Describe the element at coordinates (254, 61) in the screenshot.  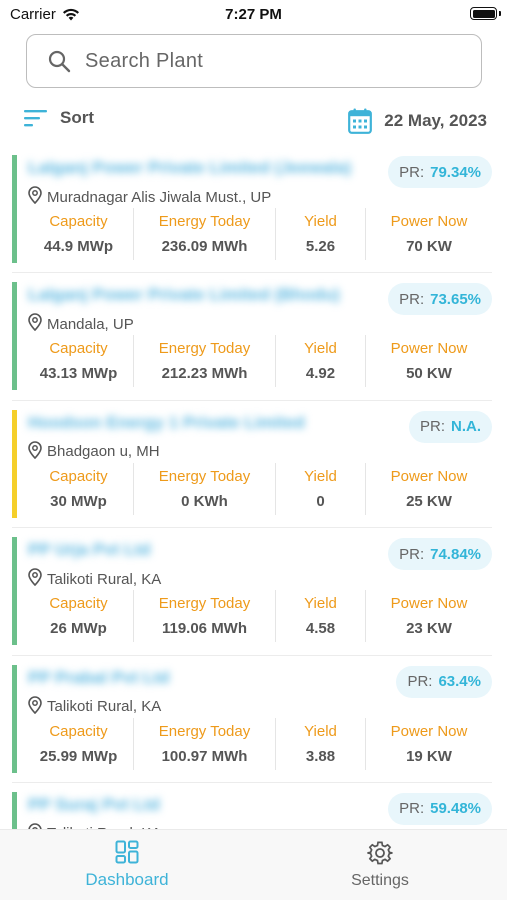
I see `search-input: Search Plant` at that location.